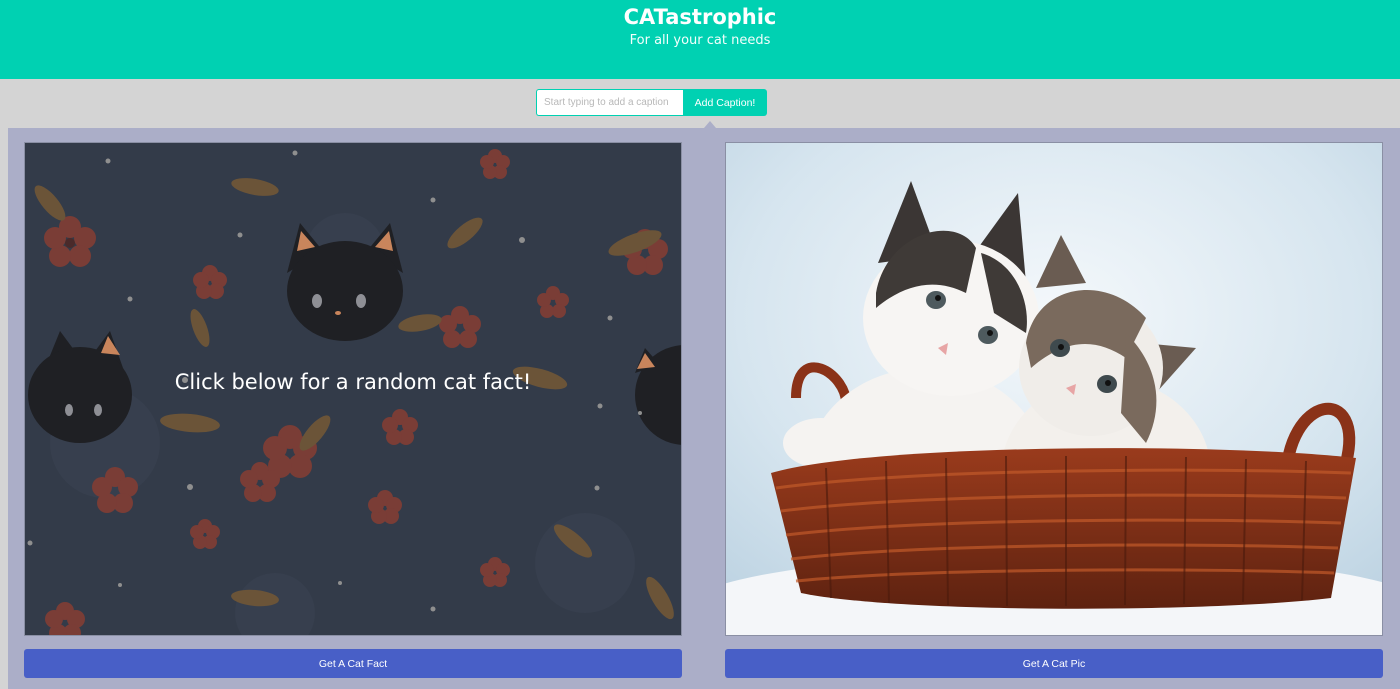 This screenshot has width=1400, height=689. What do you see at coordinates (1054, 663) in the screenshot?
I see `get-cat-pic-button: Get A Cat Pic` at bounding box center [1054, 663].